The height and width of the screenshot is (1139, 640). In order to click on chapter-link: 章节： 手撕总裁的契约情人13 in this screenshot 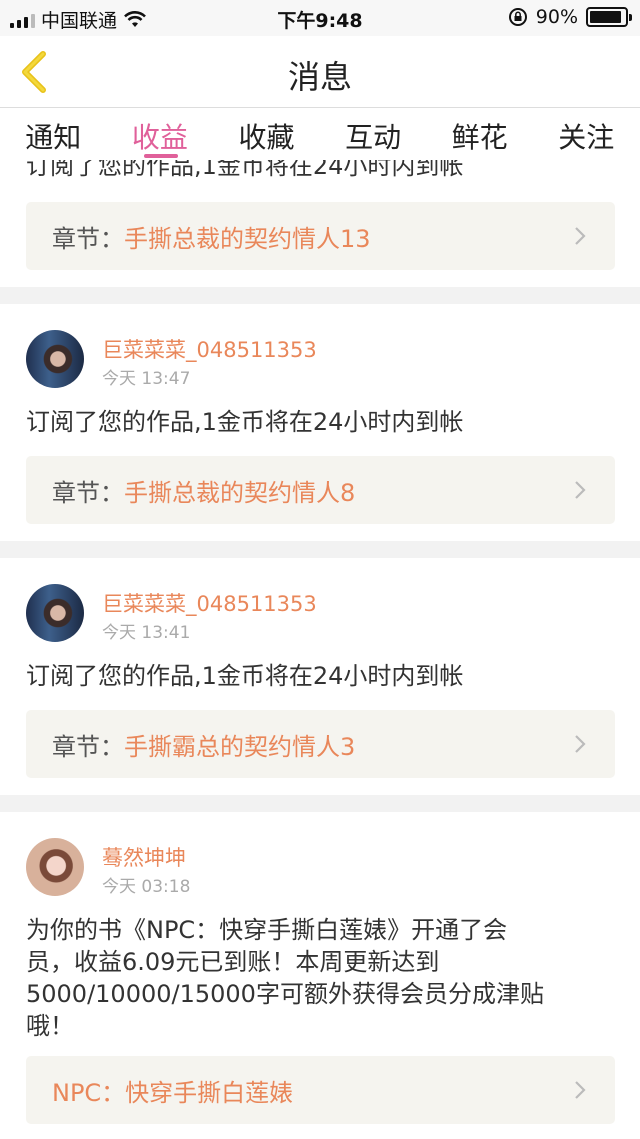, I will do `click(320, 236)`.